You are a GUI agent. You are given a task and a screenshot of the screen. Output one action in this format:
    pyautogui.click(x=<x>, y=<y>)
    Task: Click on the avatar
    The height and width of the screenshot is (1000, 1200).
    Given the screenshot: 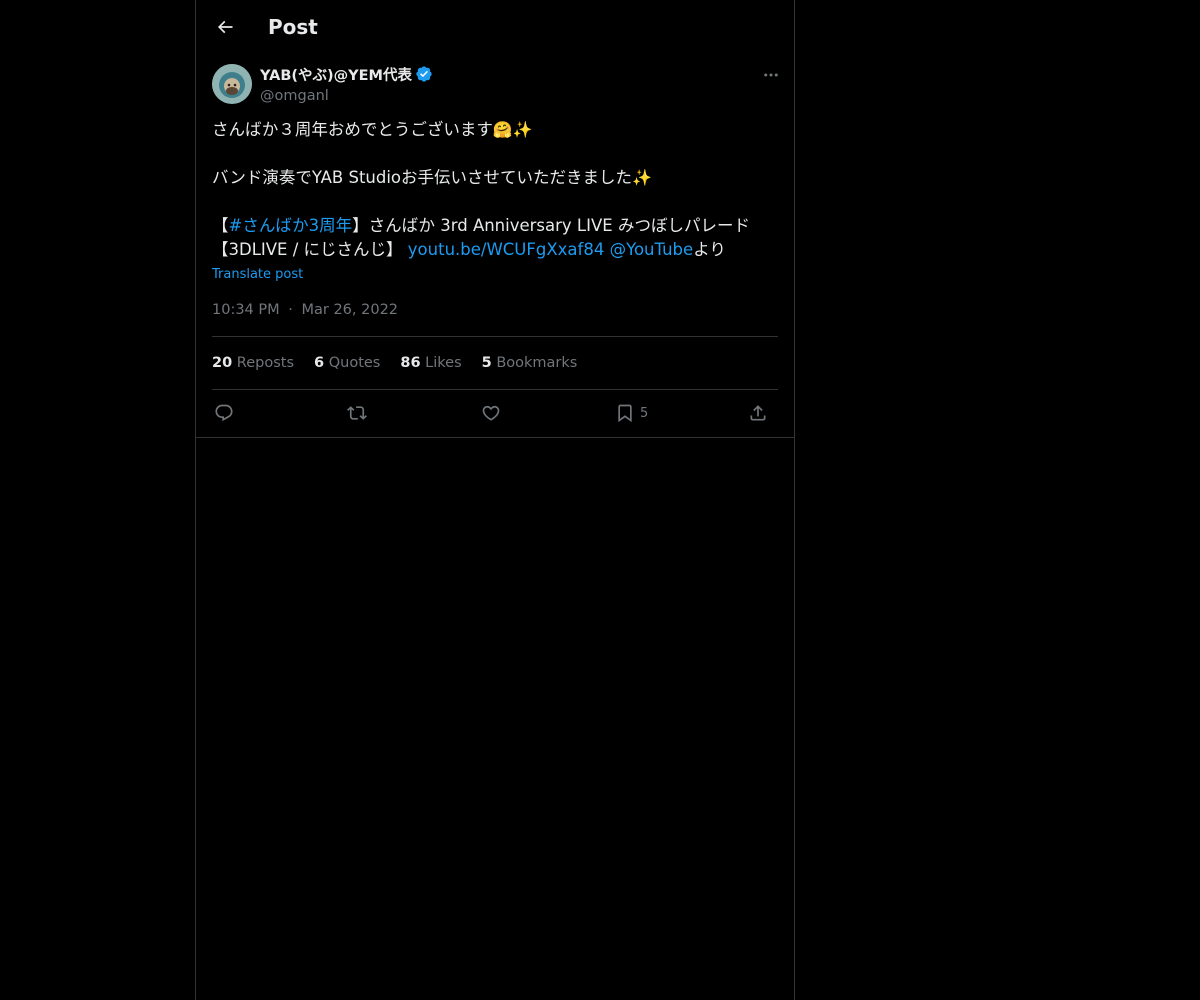 What is the action you would take?
    pyautogui.click(x=232, y=84)
    